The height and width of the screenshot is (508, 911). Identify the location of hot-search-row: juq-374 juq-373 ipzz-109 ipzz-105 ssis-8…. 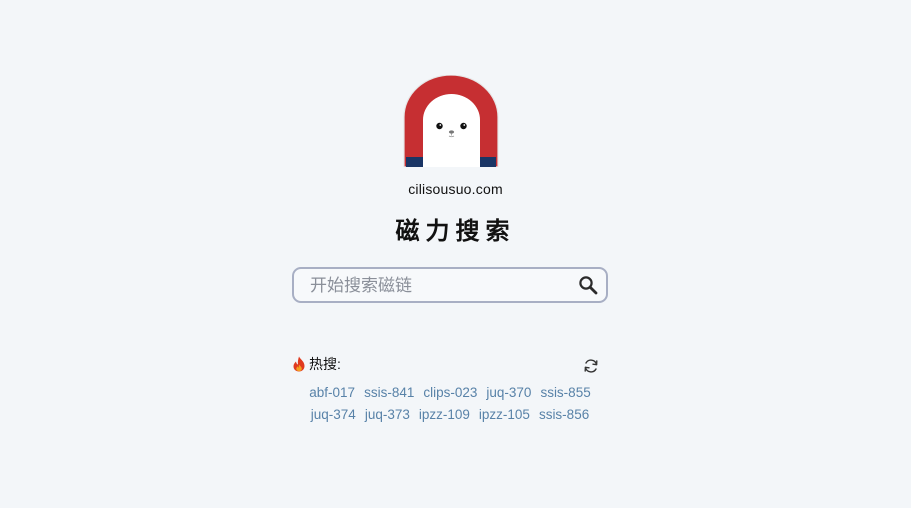
(450, 417).